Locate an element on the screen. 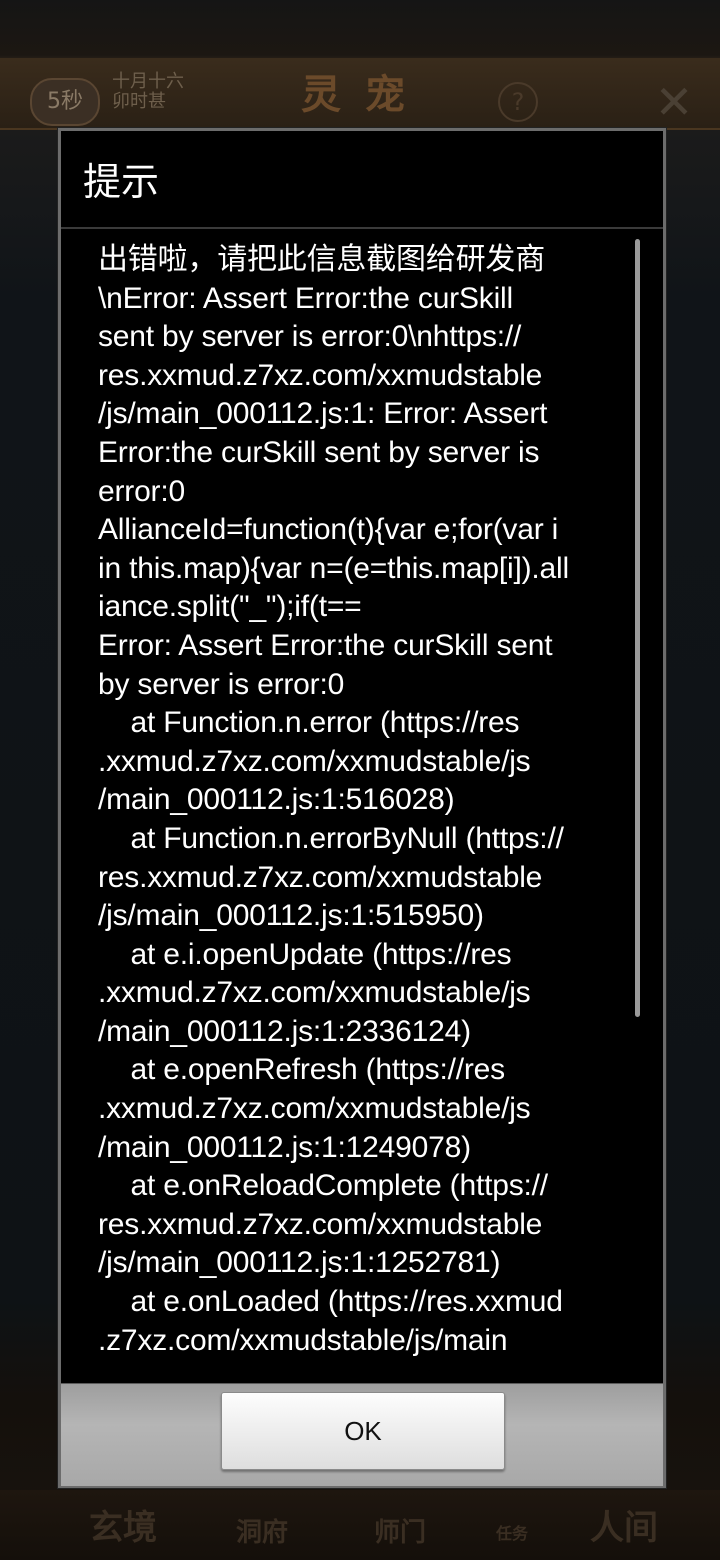 This screenshot has width=720, height=1560. close-icon: ✕ is located at coordinates (674, 102).